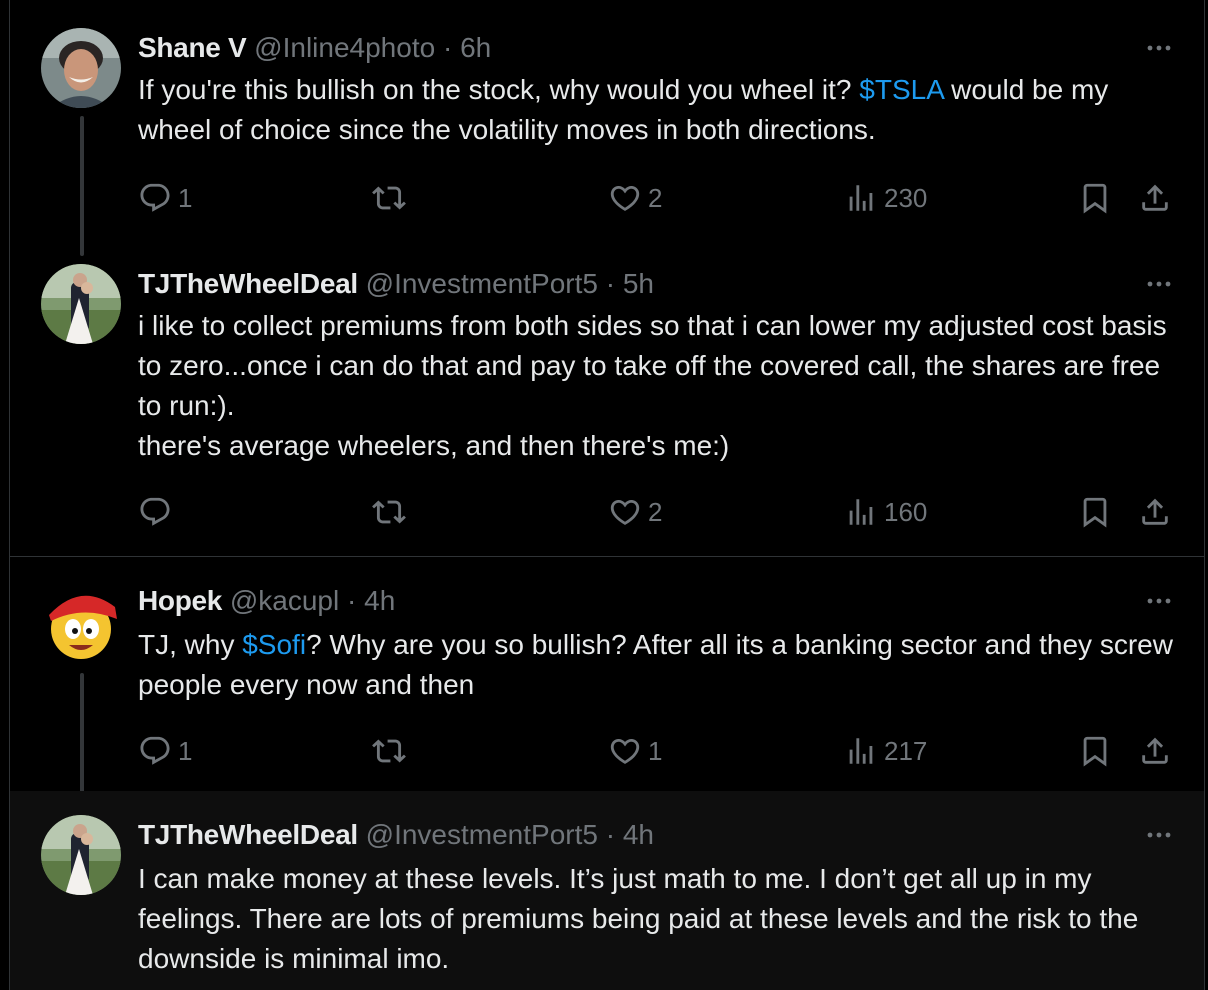 This screenshot has height=990, width=1208. I want to click on cashtag-link: $TSLA, so click(901, 89).